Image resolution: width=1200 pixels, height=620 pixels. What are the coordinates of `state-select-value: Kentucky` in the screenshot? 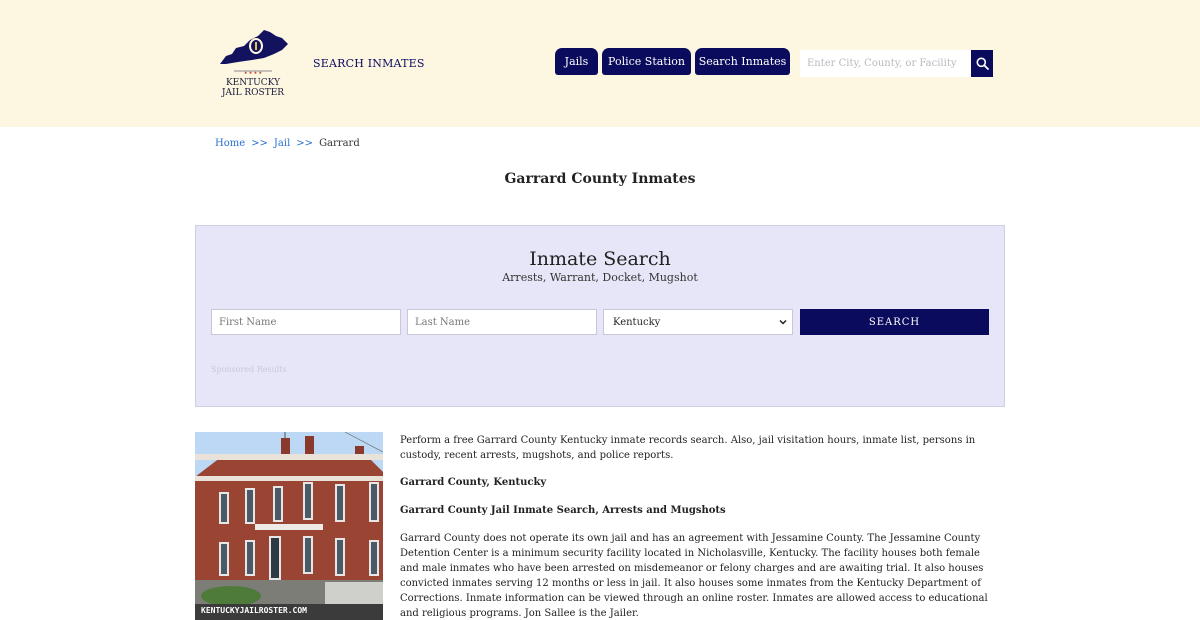 It's located at (637, 322).